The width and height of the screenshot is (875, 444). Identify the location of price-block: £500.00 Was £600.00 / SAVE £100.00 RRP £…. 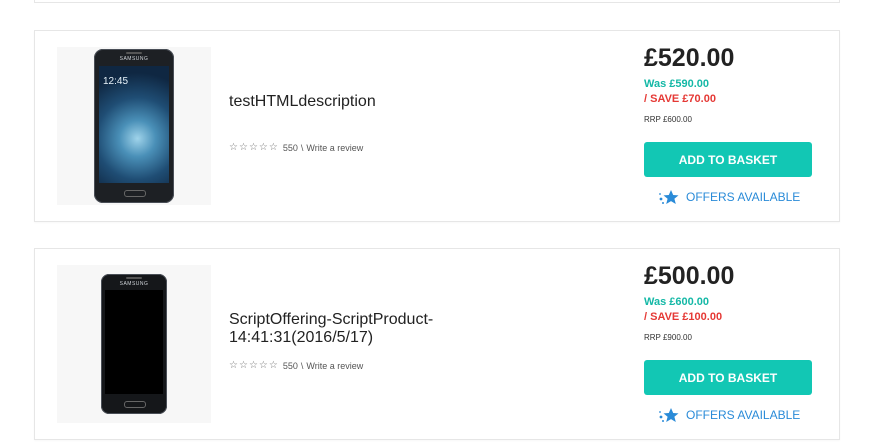
(734, 301).